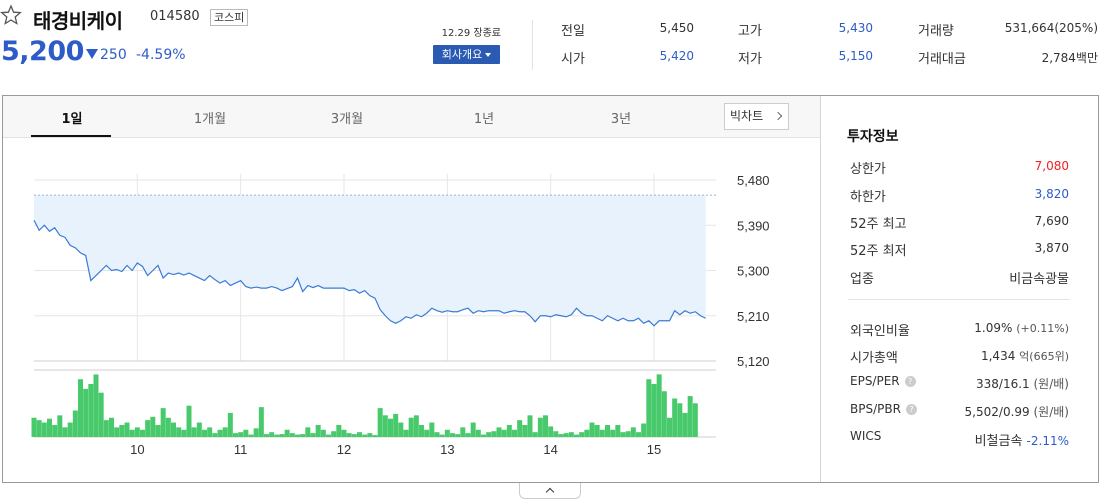 The image size is (1100, 499). Describe the element at coordinates (878, 224) in the screenshot. I see `52week-high-label: 52주 최고` at that location.